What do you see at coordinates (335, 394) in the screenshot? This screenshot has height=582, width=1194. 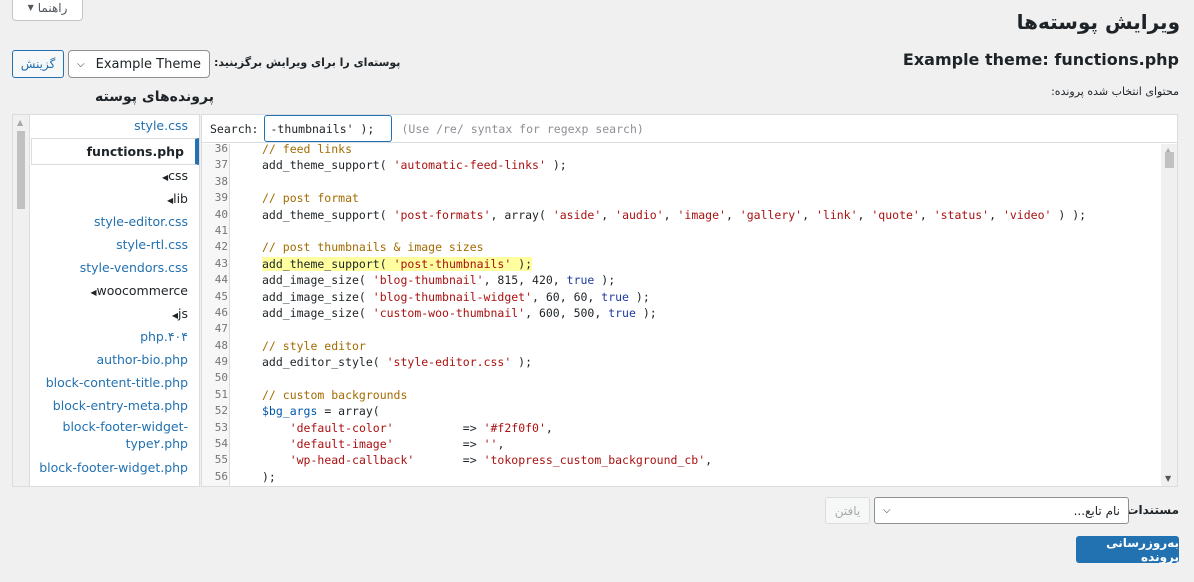 I see `code-text: // custom backgrounds` at bounding box center [335, 394].